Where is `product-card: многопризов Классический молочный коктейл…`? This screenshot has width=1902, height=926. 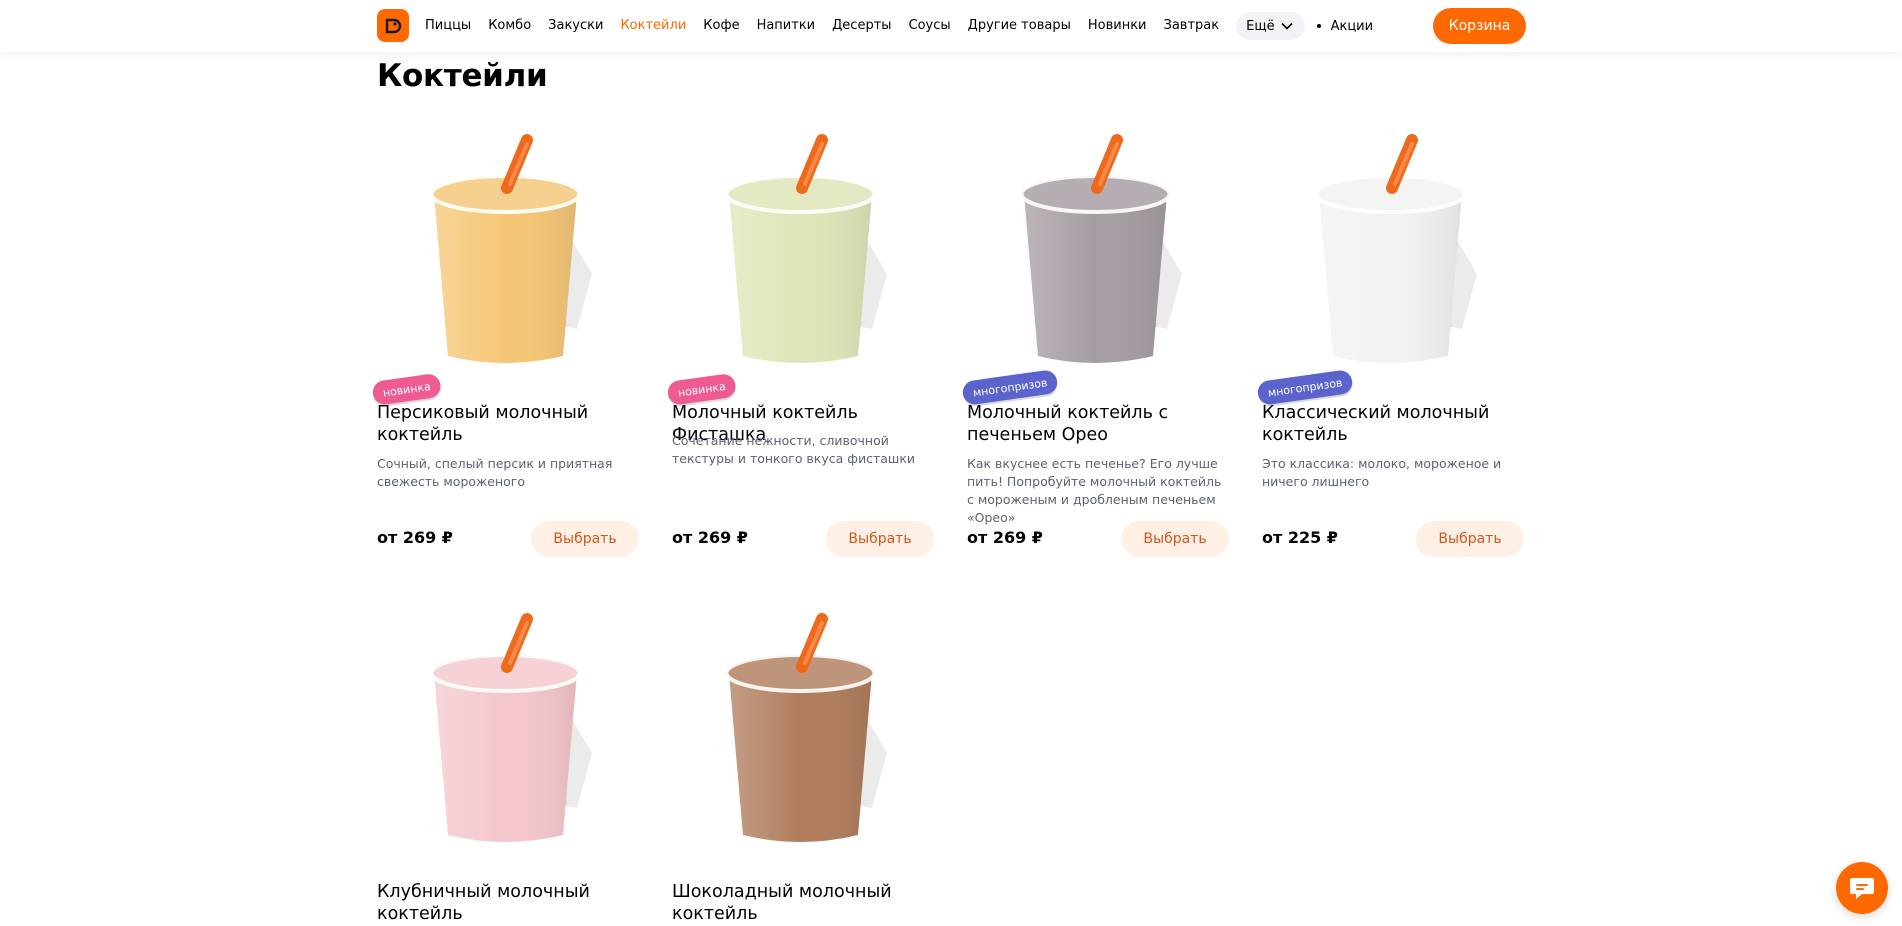 product-card: многопризов Классический молочный коктейл… is located at coordinates (1390, 344).